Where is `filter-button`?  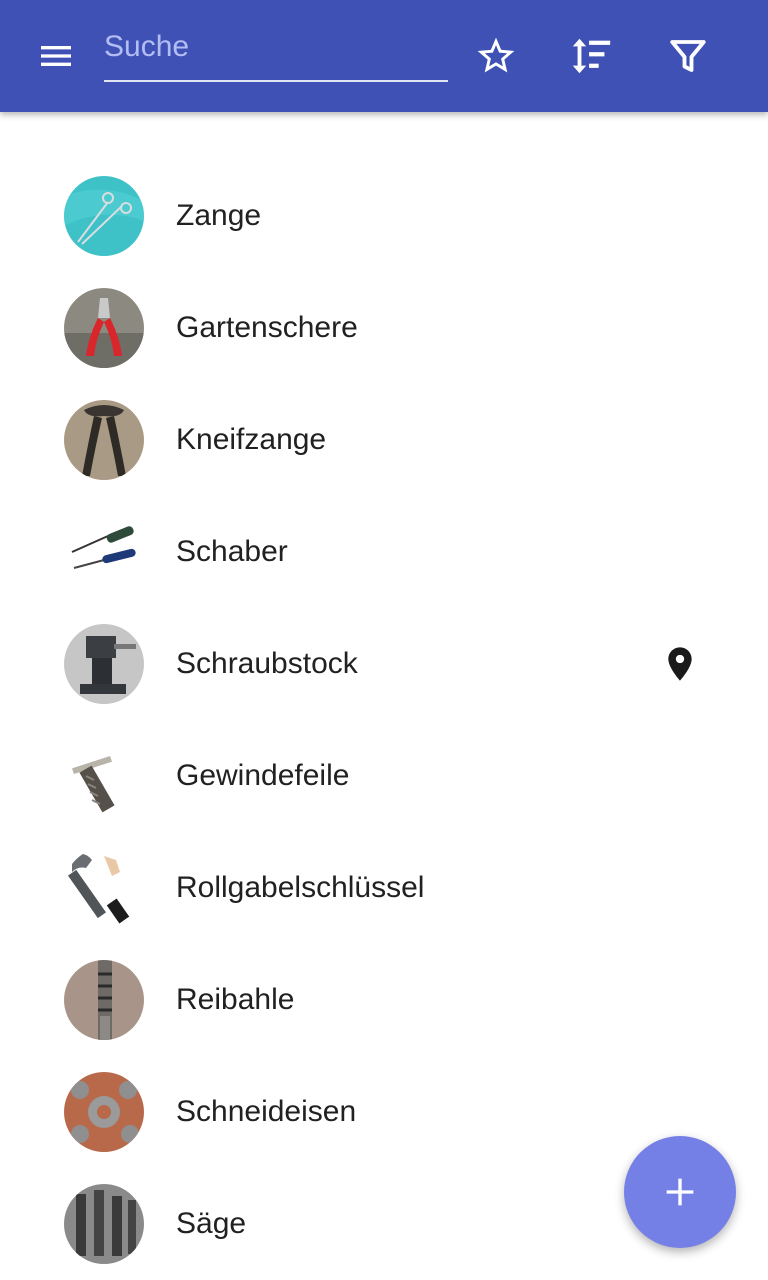
filter-button is located at coordinates (688, 56).